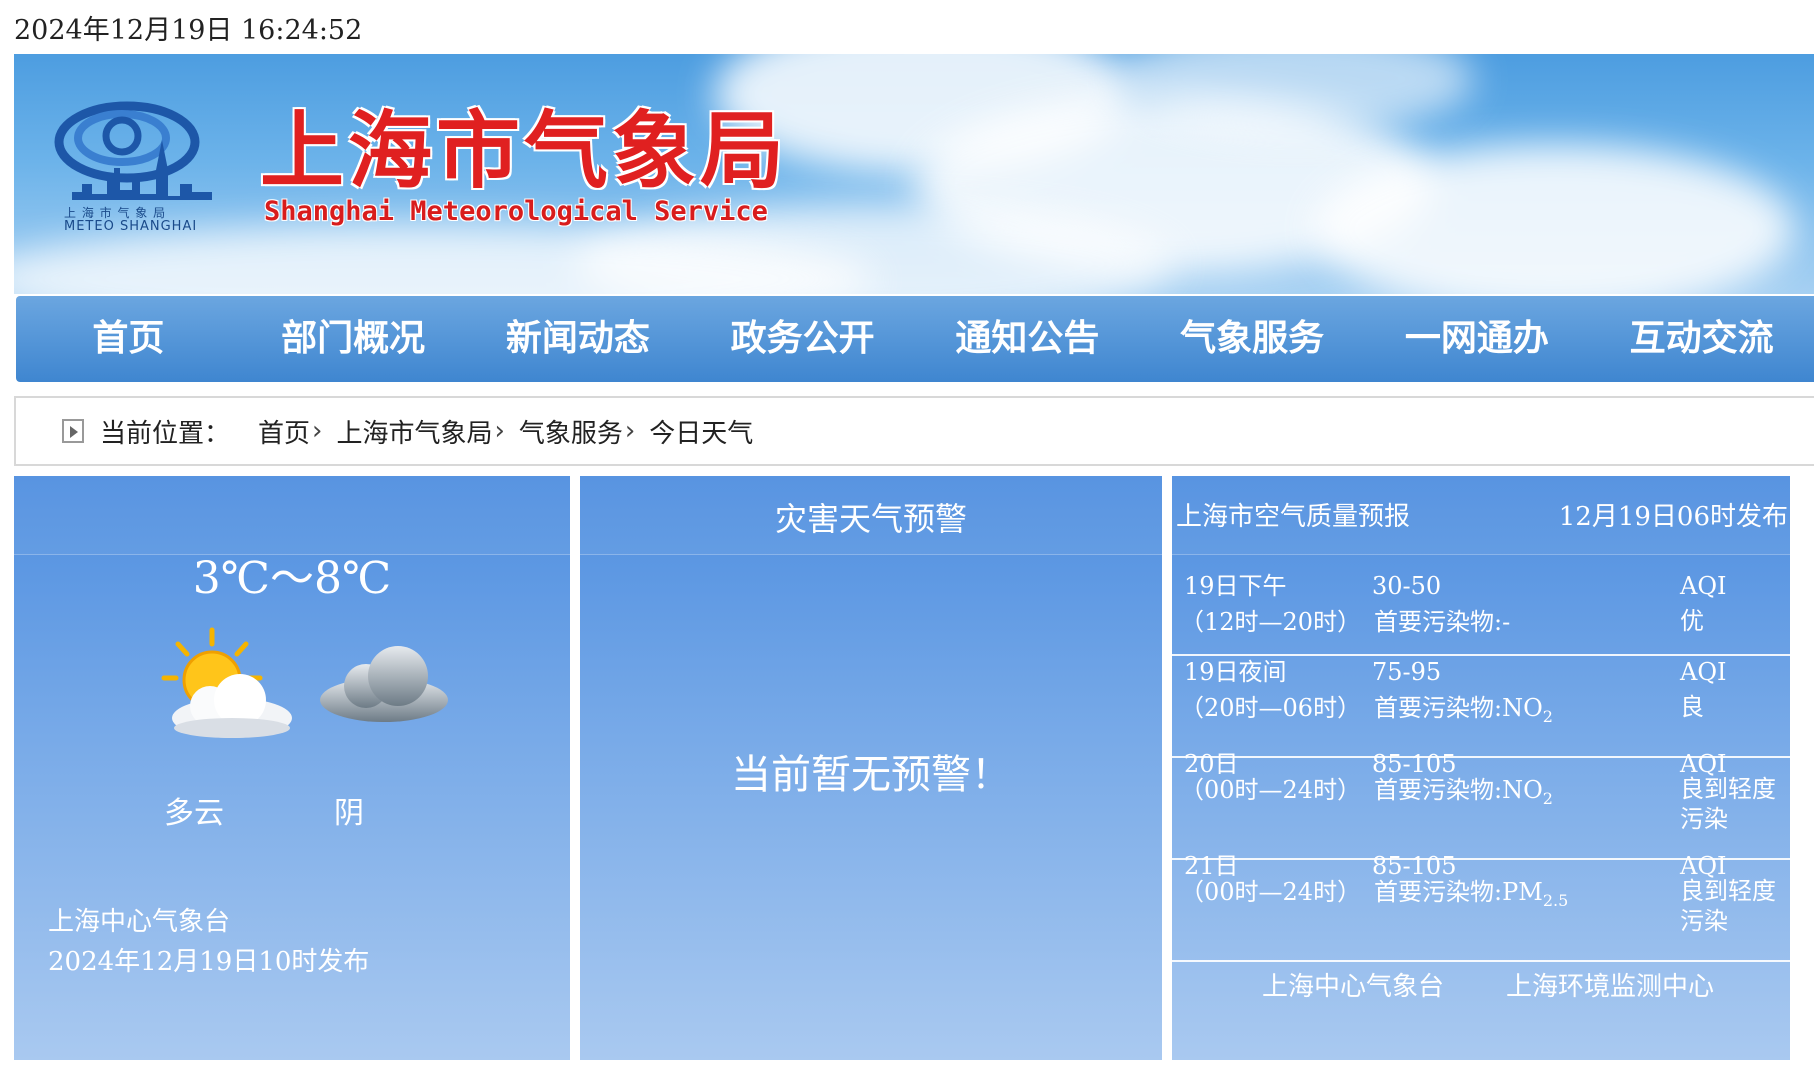  What do you see at coordinates (165, 433) in the screenshot?
I see `breadcrumb-label: 当前位置：` at bounding box center [165, 433].